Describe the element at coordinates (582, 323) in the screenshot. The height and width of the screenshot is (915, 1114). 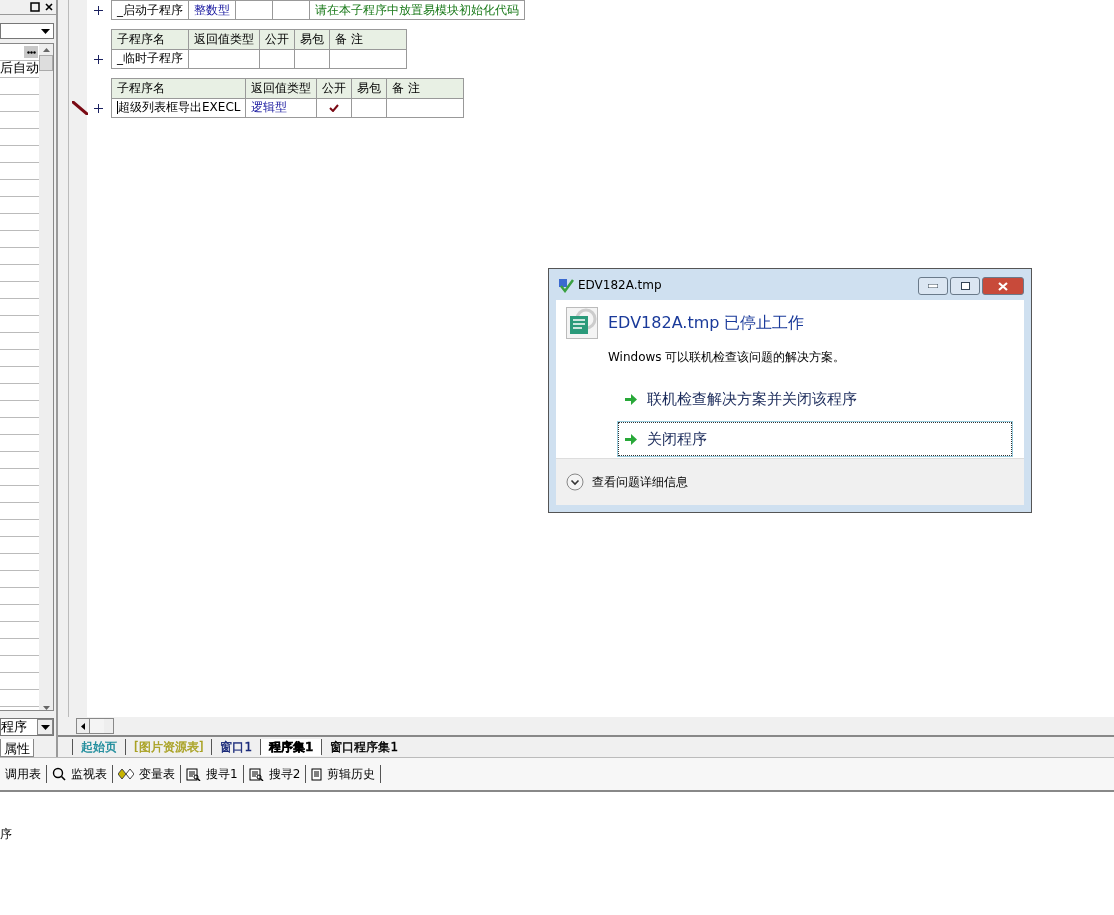
I see `app-logo-icon` at that location.